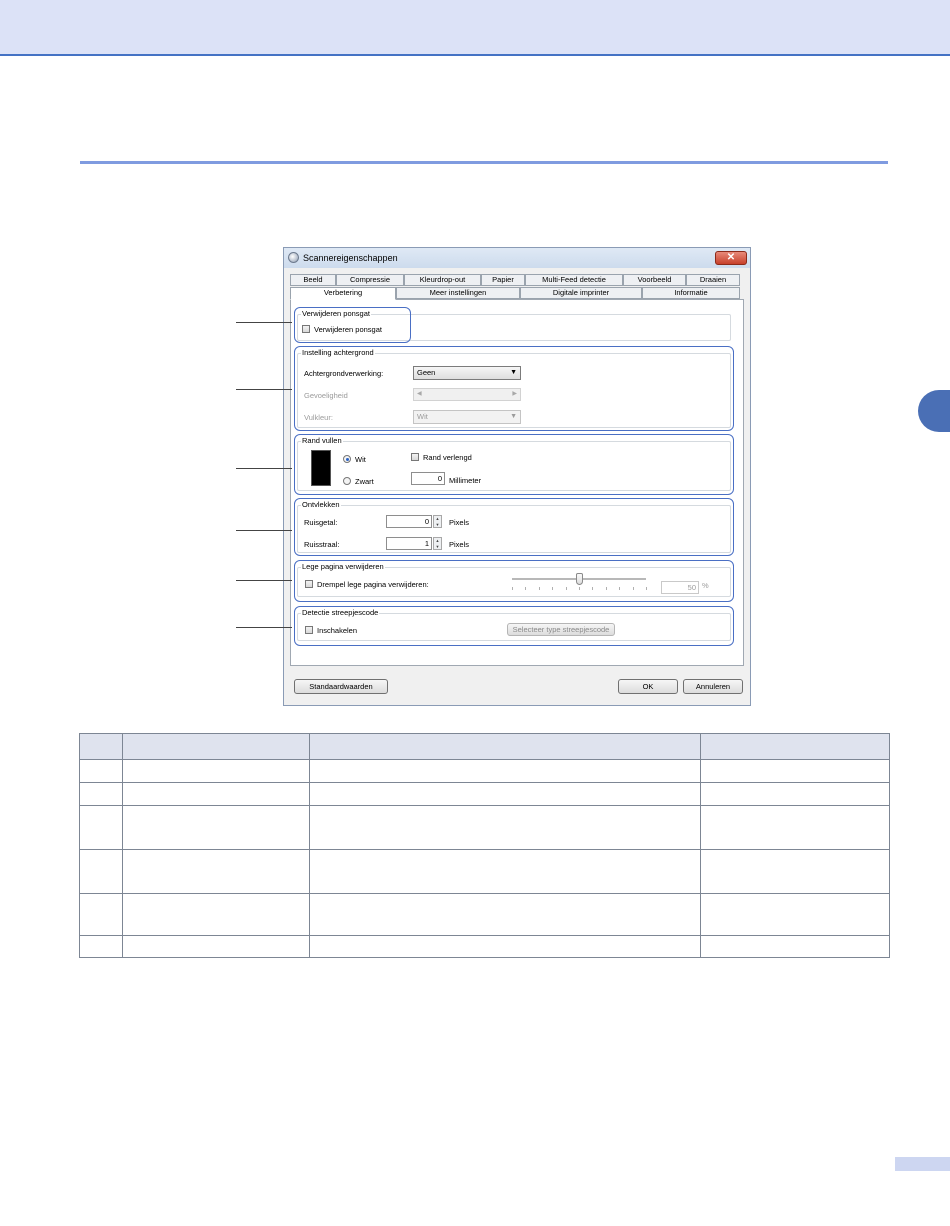  Describe the element at coordinates (922, 1164) in the screenshot. I see `page-number-box` at that location.